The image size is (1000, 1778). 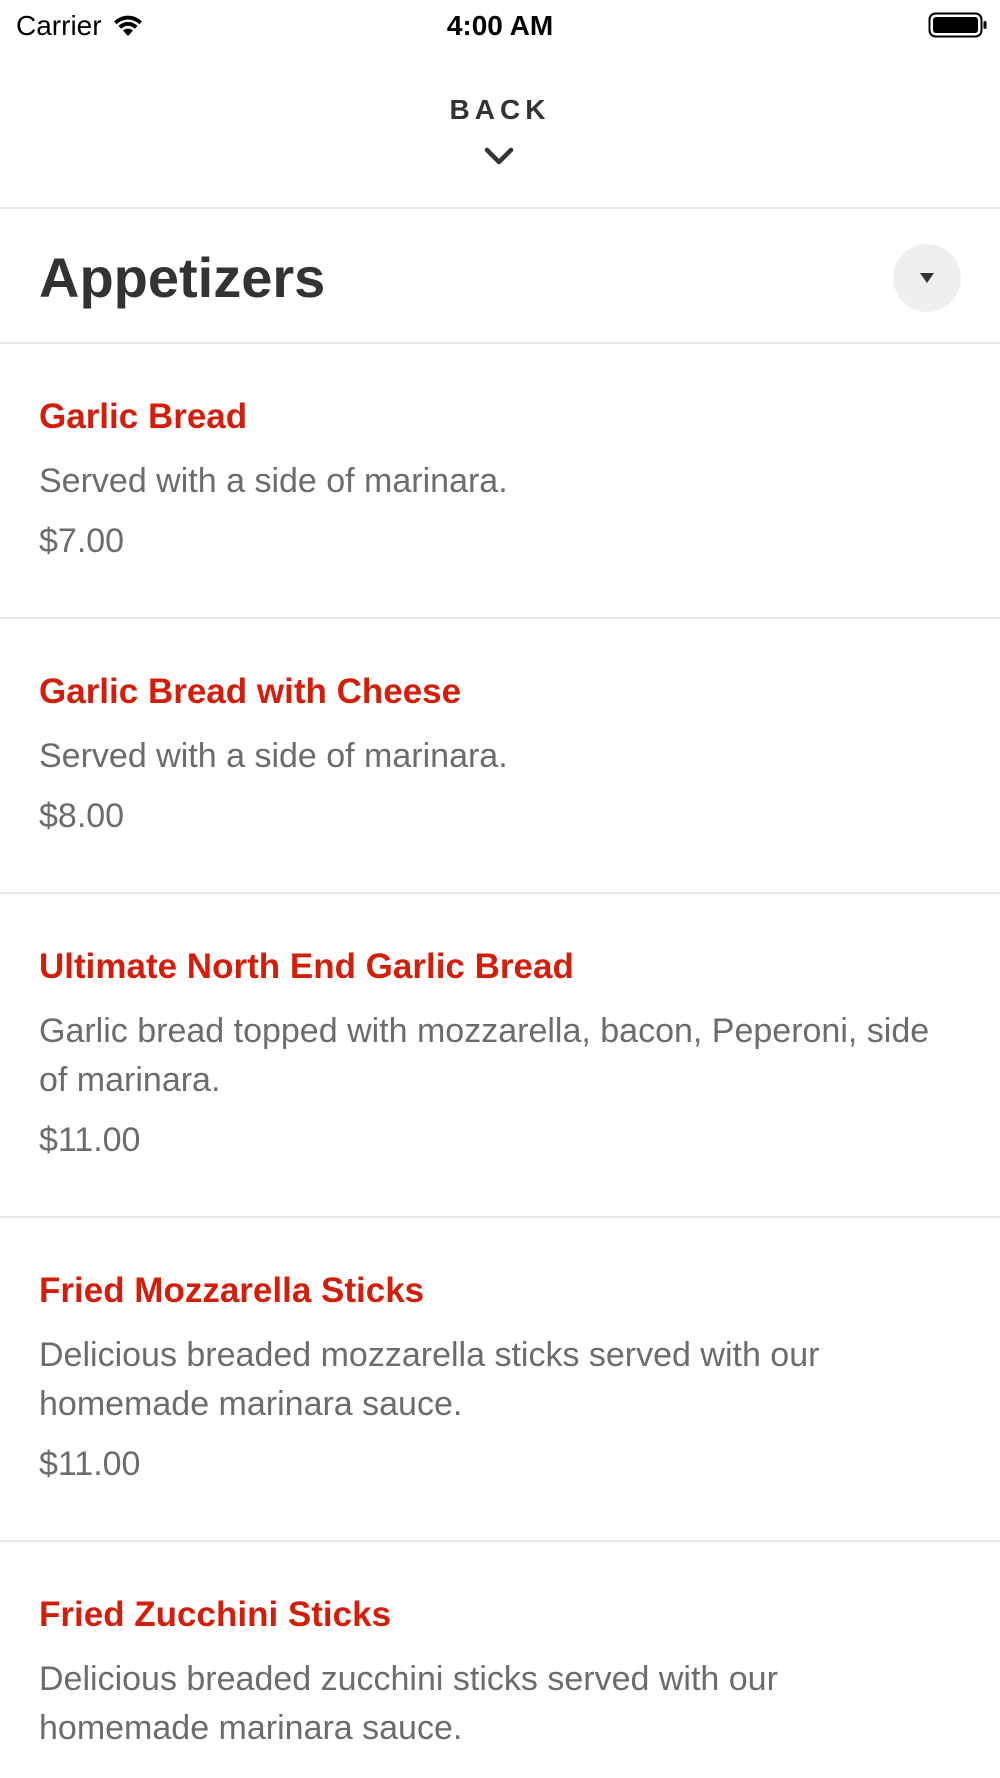 What do you see at coordinates (82, 541) in the screenshot?
I see `menu-item-price: $7.00` at bounding box center [82, 541].